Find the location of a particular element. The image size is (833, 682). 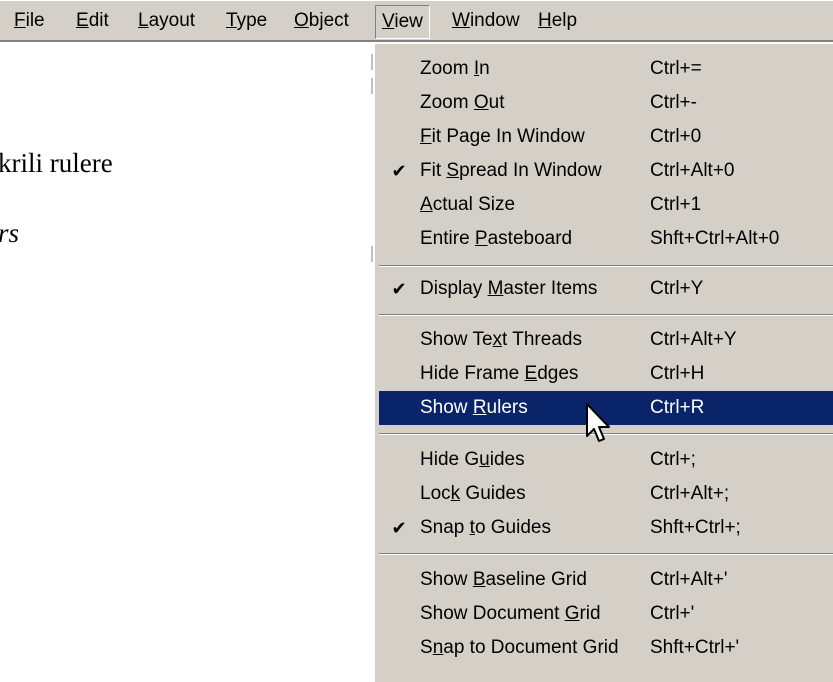

menu-item-show-text-threads: Show Text Threads Ctrl+Alt+Y is located at coordinates (606, 340).